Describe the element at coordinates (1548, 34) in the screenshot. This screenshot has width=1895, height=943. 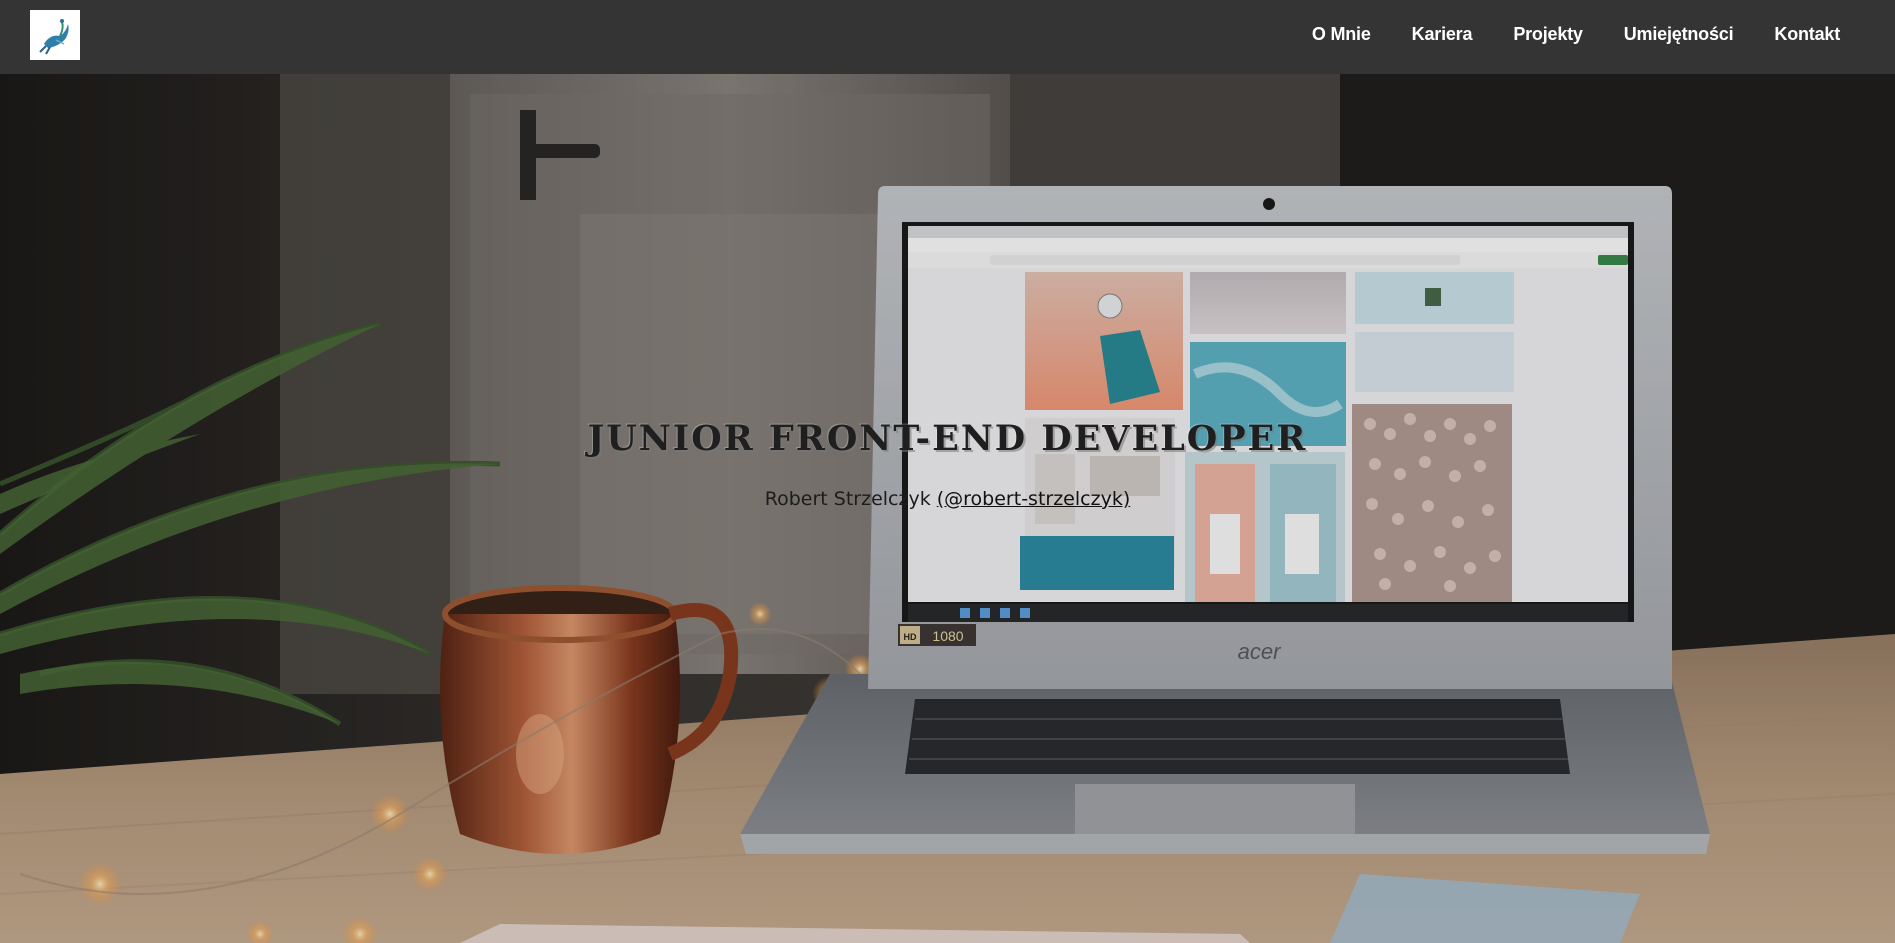
I see `nav-link-projekty: Projekty` at that location.